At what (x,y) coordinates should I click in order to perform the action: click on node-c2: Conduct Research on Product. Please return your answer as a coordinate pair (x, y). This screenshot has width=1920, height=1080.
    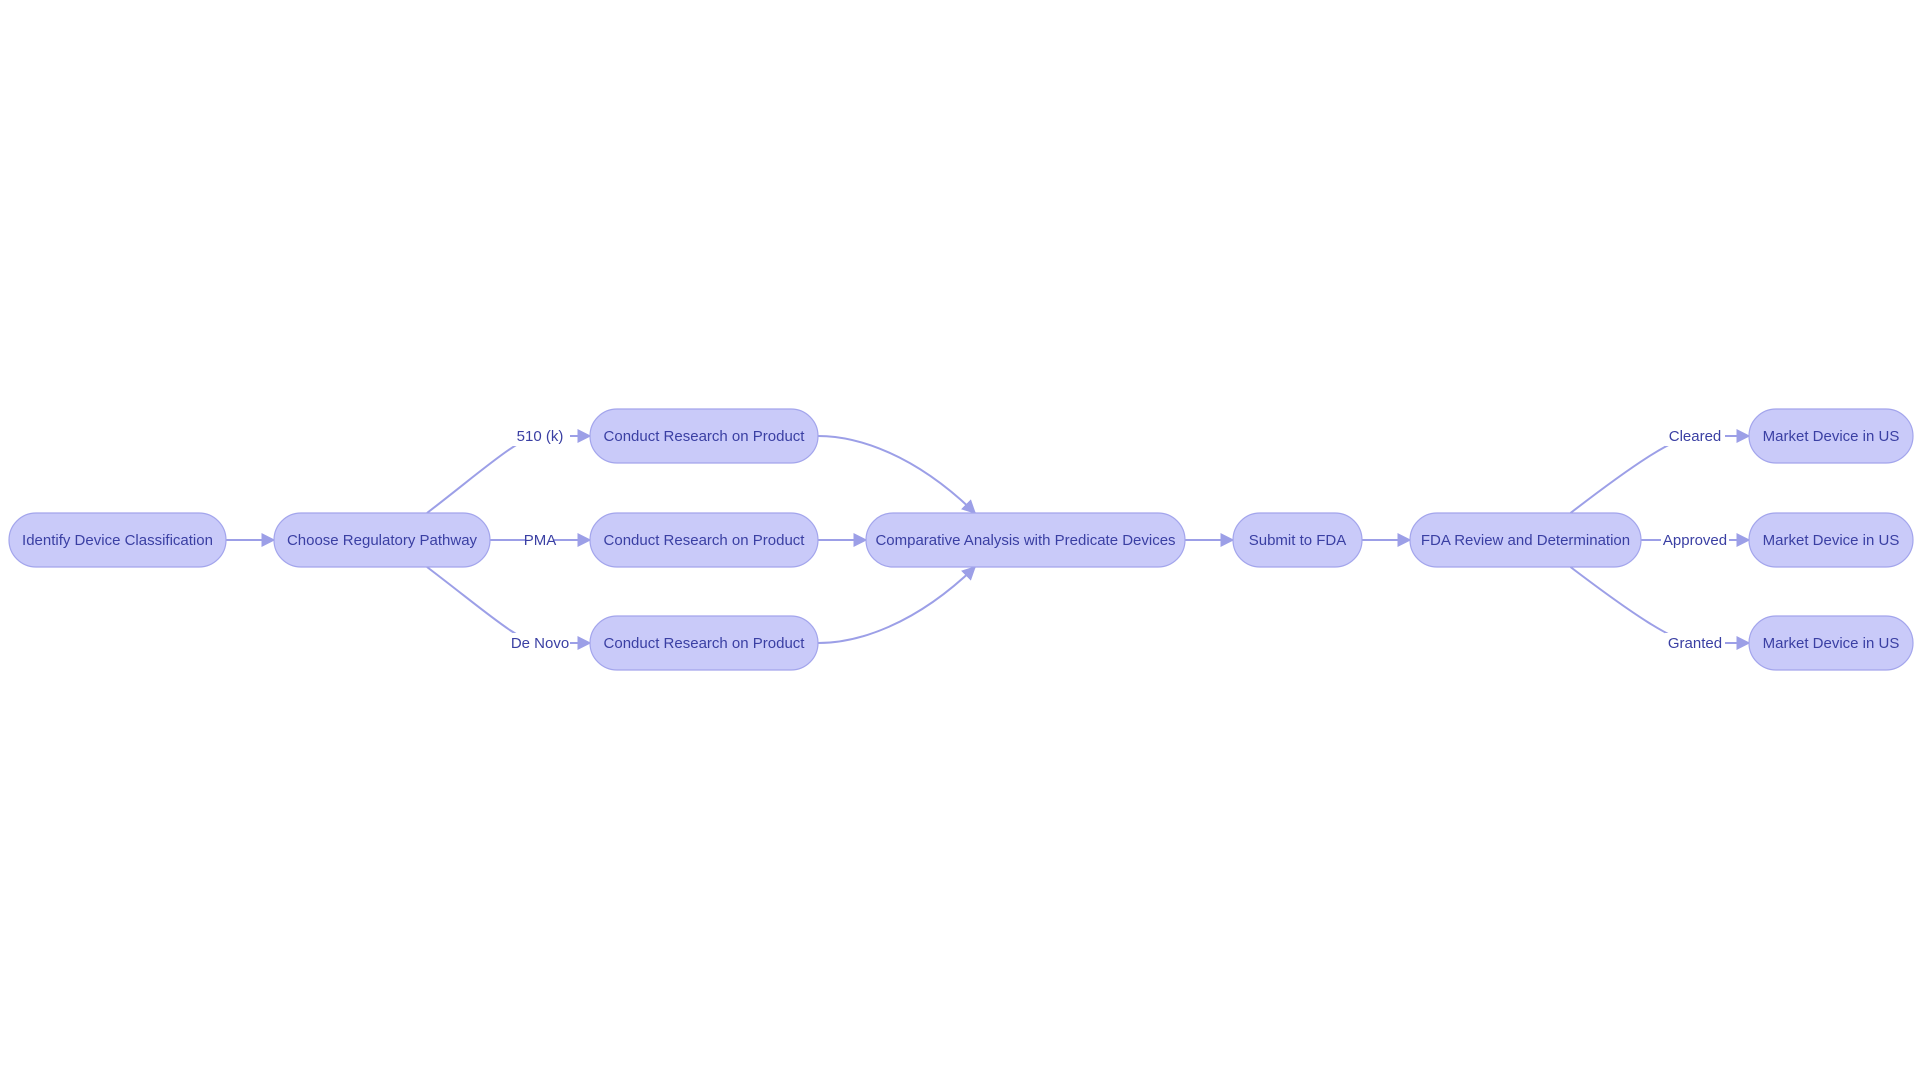
    Looking at the image, I should click on (704, 540).